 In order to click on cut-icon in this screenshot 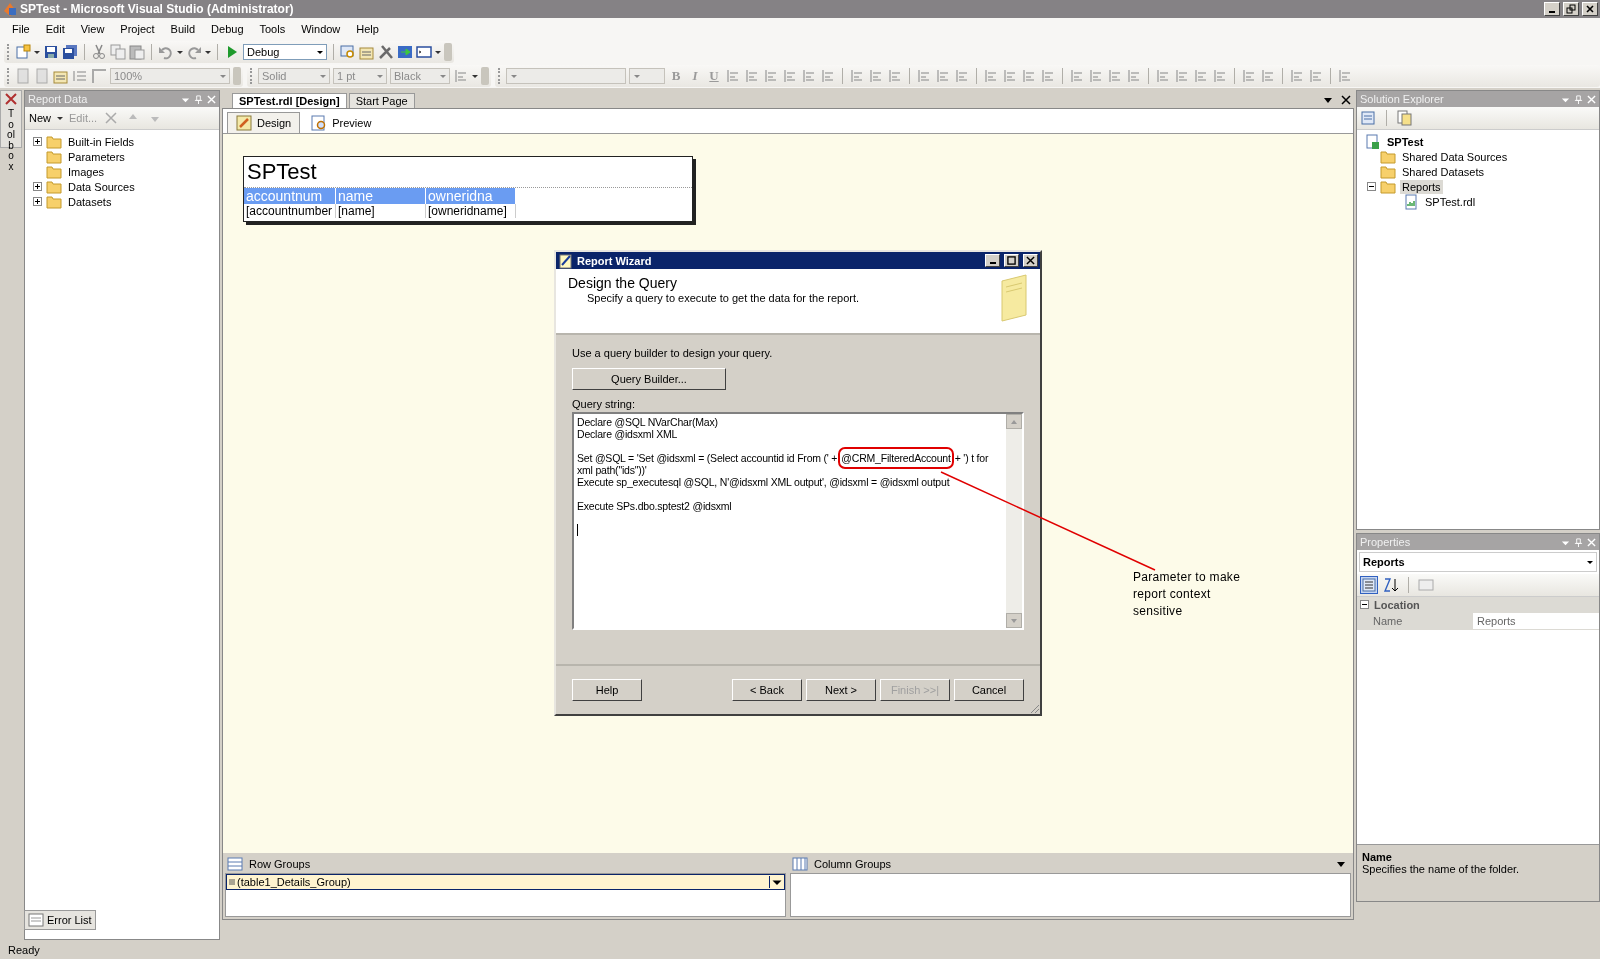, I will do `click(99, 52)`.